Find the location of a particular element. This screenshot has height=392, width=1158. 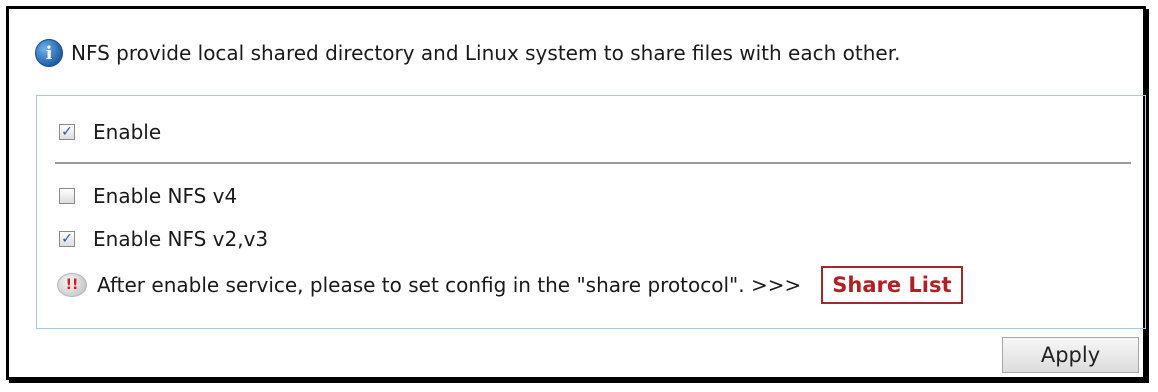

enable-nfs-v2v3-label: Enable NFS v2,v3 is located at coordinates (181, 239).